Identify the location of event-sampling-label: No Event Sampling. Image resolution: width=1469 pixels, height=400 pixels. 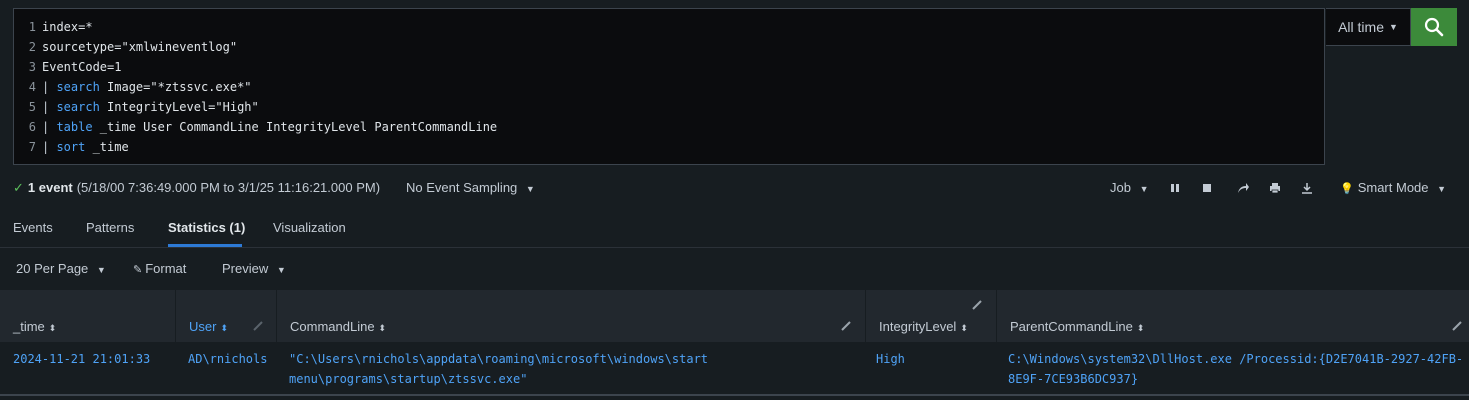
(462, 187).